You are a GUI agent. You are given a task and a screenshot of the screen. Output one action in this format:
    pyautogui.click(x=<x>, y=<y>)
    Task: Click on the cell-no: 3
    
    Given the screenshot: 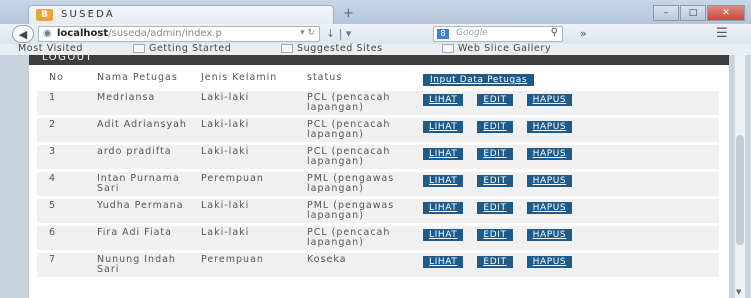 What is the action you would take?
    pyautogui.click(x=65, y=157)
    